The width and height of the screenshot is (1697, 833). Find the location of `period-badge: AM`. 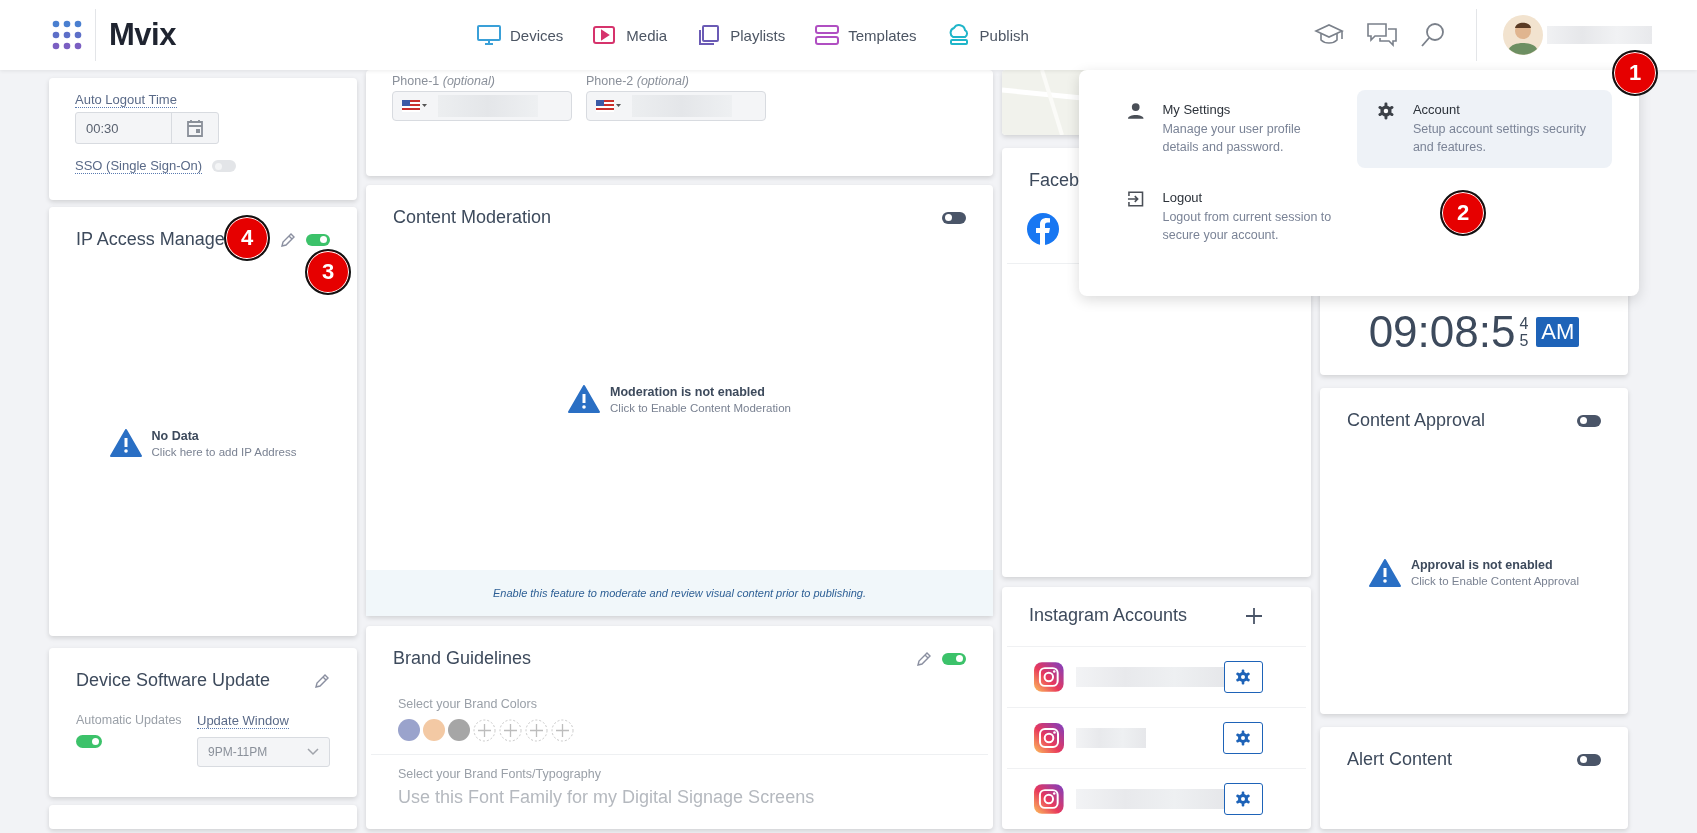

period-badge: AM is located at coordinates (1558, 332).